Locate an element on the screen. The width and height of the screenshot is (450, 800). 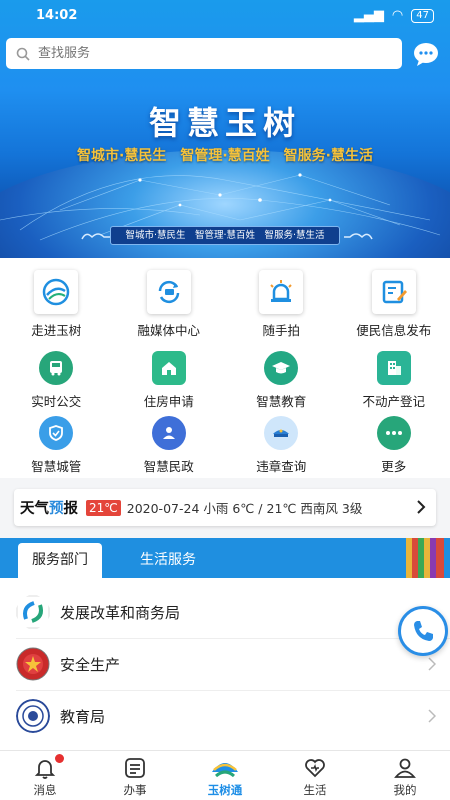
service-suishoupai: 随手拍 is located at coordinates (281, 304).